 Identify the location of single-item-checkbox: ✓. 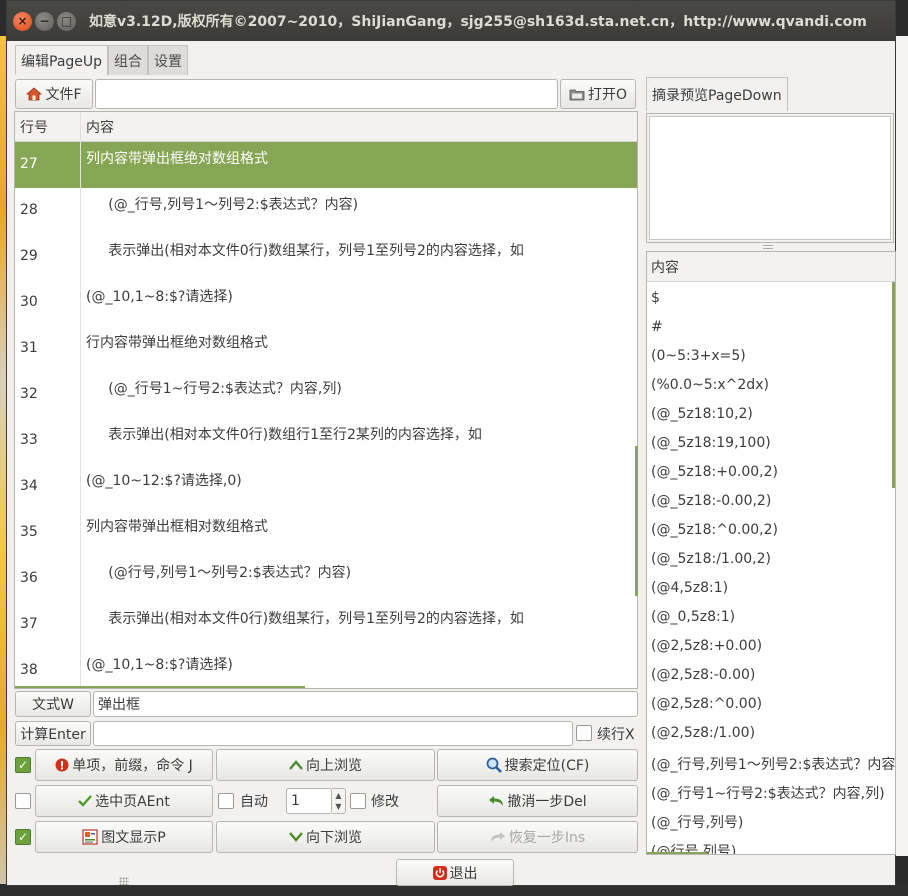
(23, 765).